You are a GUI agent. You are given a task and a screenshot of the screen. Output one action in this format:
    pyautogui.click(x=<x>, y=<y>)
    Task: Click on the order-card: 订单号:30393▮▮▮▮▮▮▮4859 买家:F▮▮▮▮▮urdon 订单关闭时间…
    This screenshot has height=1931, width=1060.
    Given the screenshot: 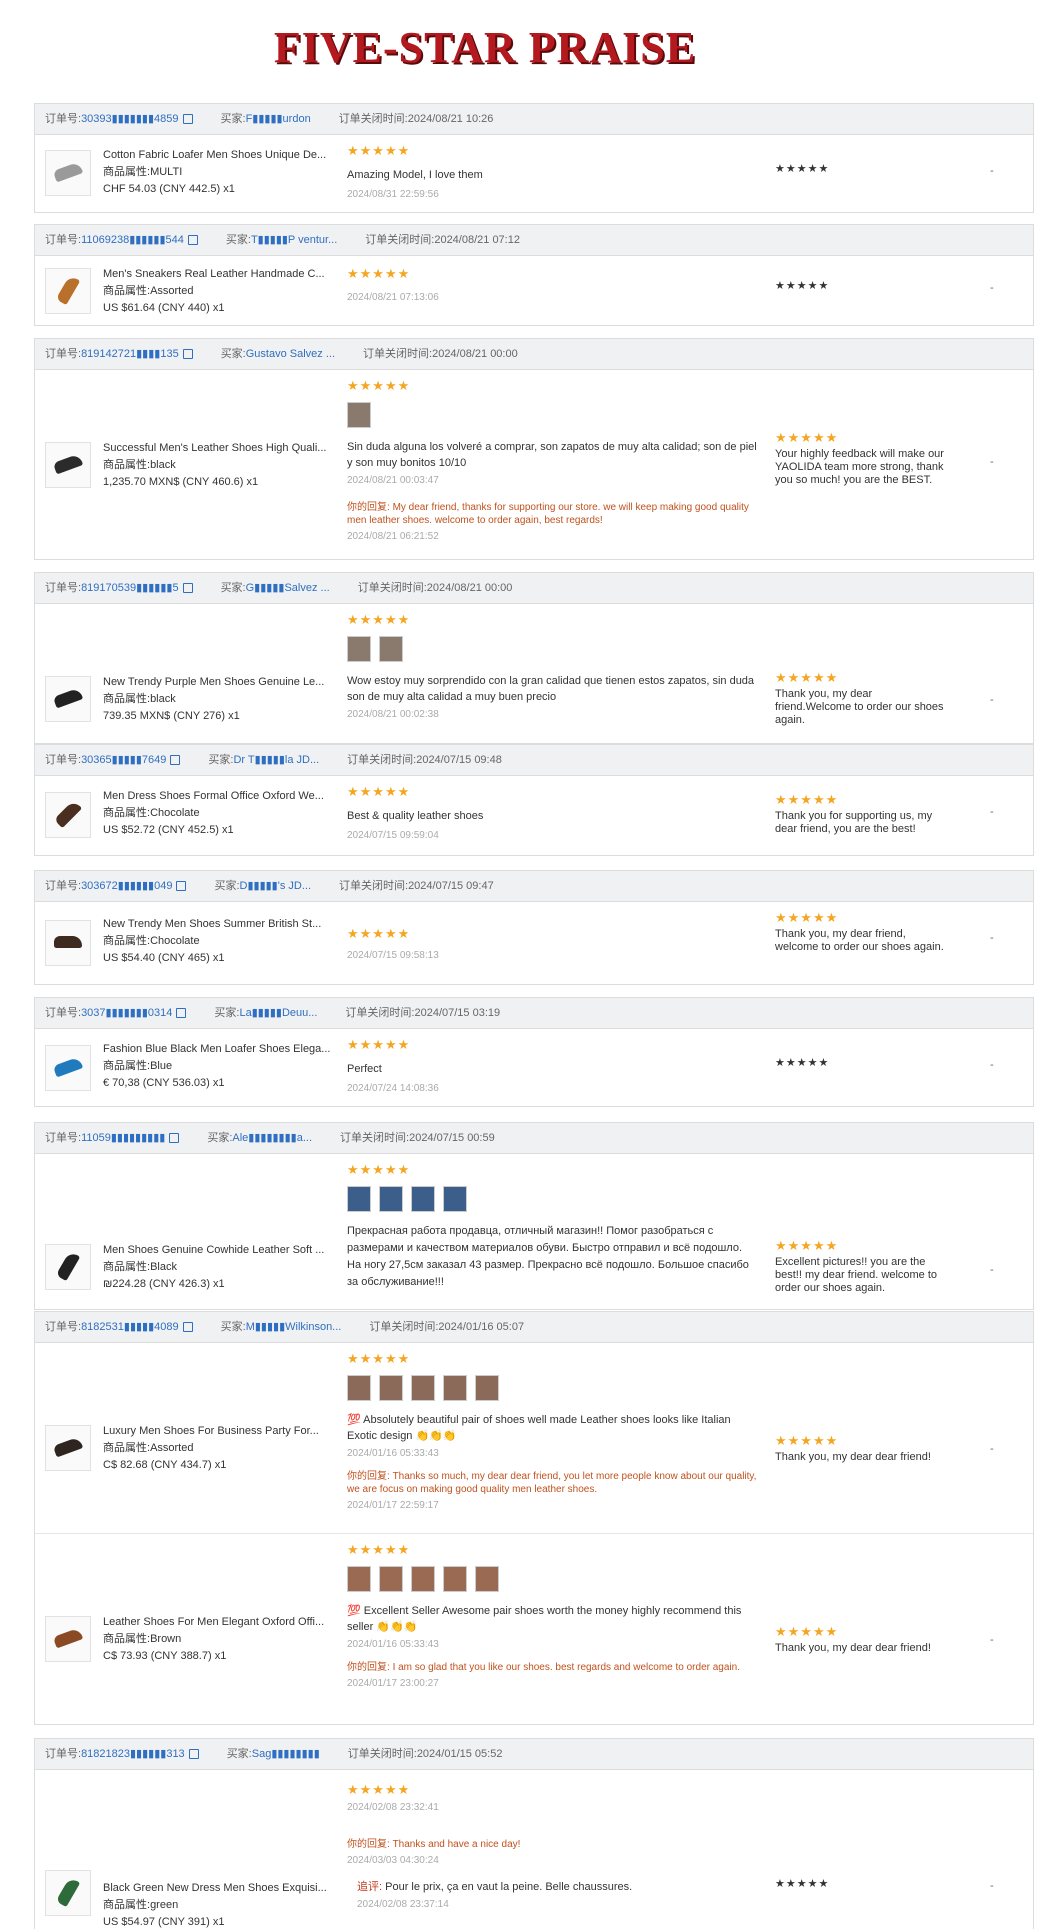 What is the action you would take?
    pyautogui.click(x=534, y=158)
    